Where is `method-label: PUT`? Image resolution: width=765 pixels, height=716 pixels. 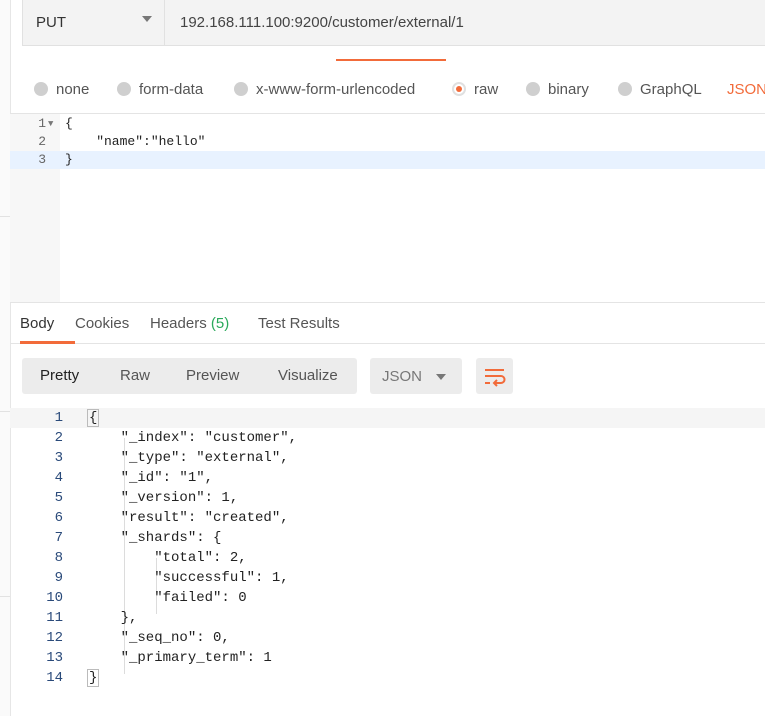 method-label: PUT is located at coordinates (51, 22).